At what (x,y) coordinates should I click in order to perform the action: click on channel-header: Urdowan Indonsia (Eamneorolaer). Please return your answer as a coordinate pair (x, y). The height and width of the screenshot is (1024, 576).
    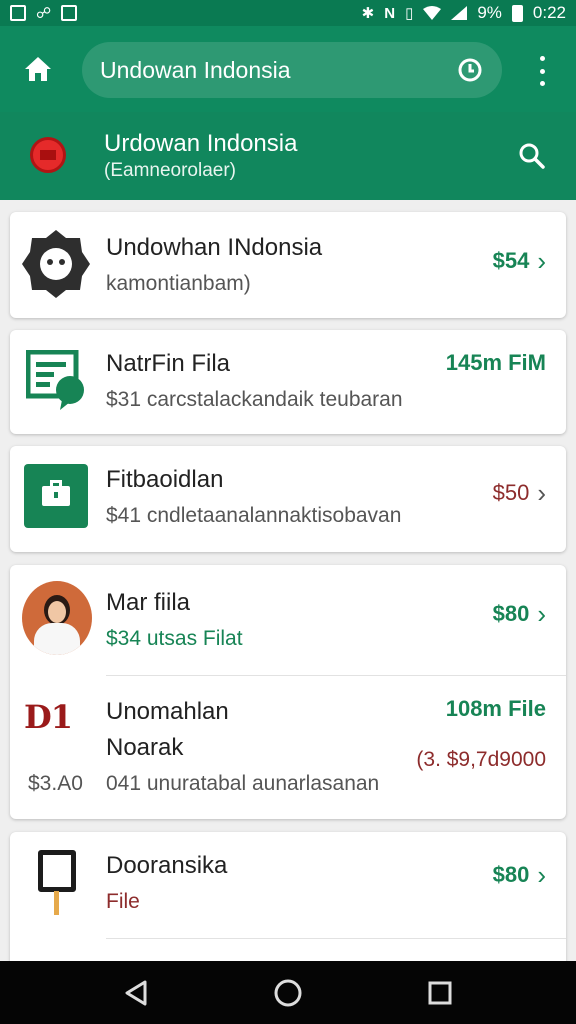
    Looking at the image, I should click on (288, 156).